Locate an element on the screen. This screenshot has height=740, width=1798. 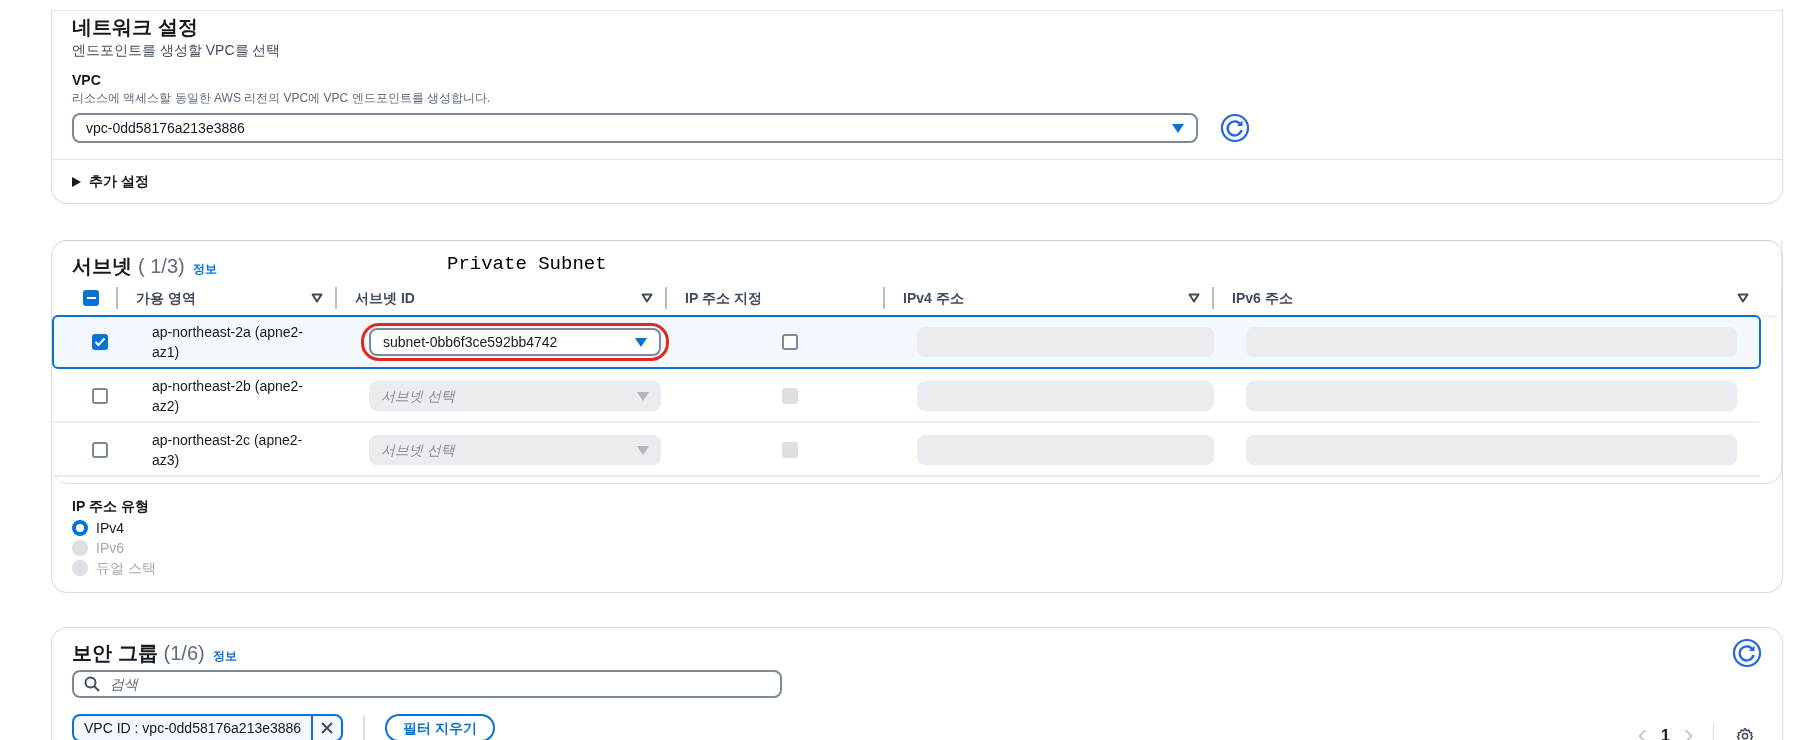
subnet-select: subnet-0bb6f3ce592bb4742 is located at coordinates (515, 342).